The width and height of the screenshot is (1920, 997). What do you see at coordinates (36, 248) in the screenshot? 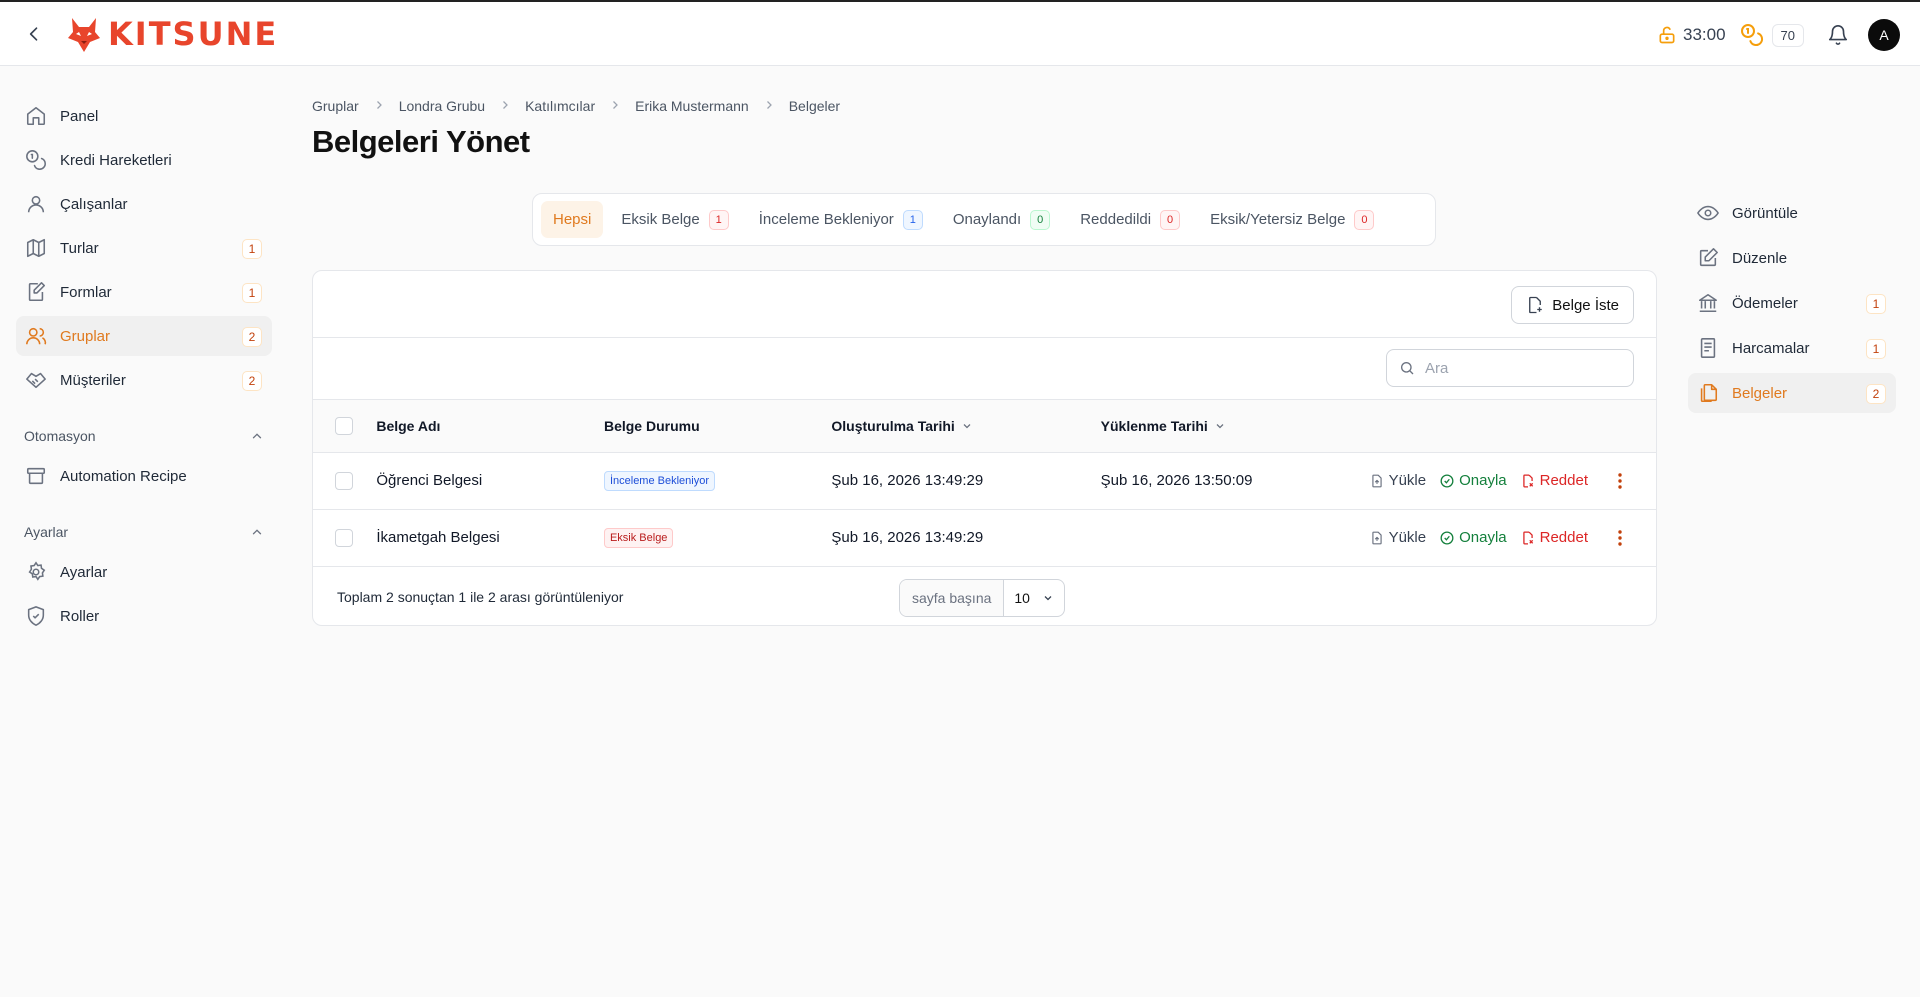
I see `map-icon` at bounding box center [36, 248].